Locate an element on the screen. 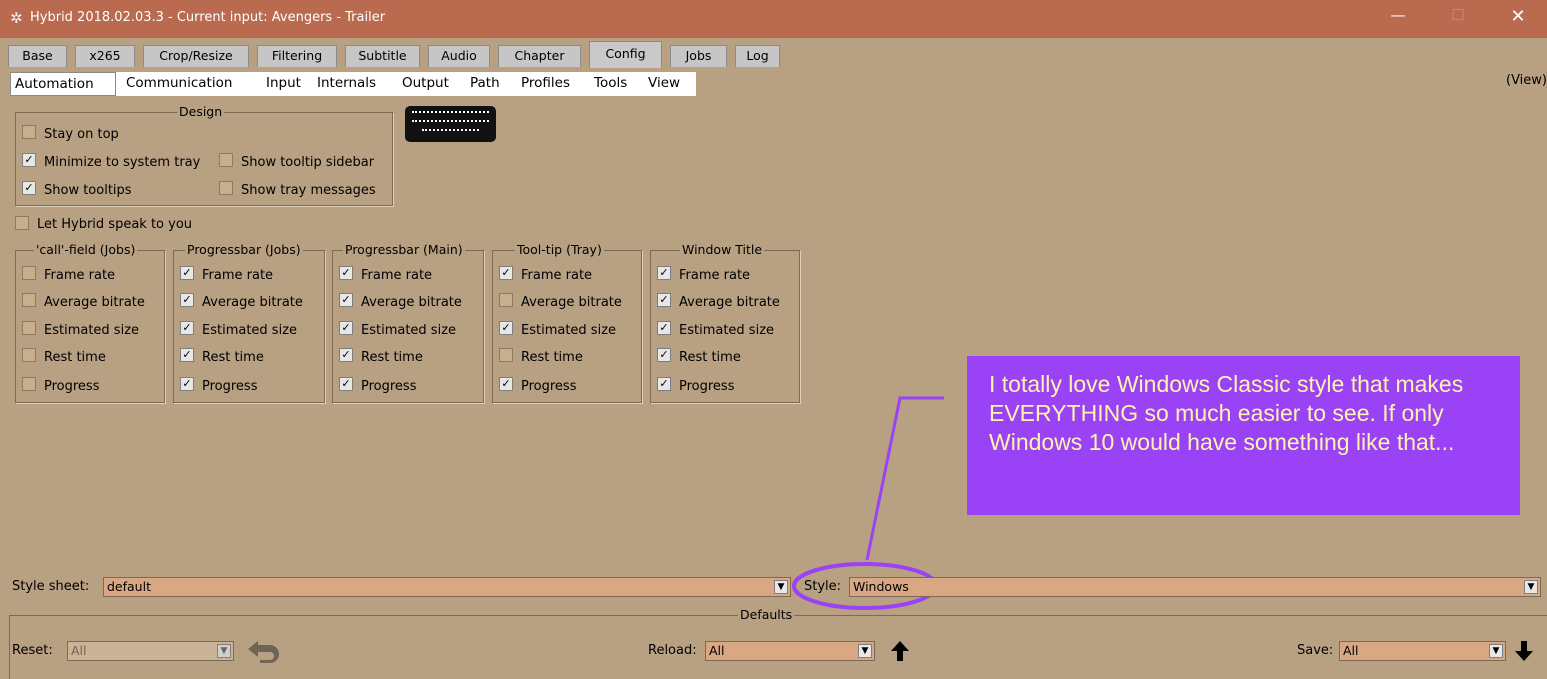 This screenshot has width=1547, height=679. arrow-up-icon is located at coordinates (900, 651).